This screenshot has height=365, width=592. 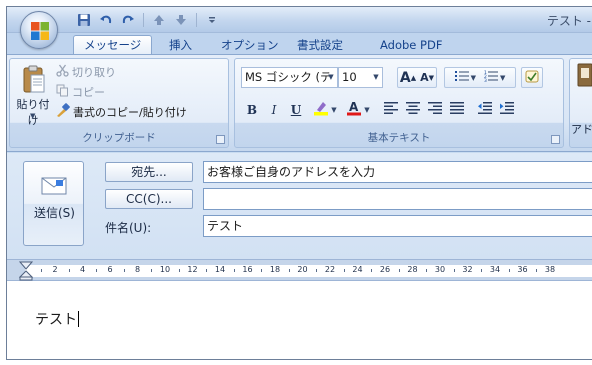 What do you see at coordinates (62, 72) in the screenshot?
I see `scissors-icon` at bounding box center [62, 72].